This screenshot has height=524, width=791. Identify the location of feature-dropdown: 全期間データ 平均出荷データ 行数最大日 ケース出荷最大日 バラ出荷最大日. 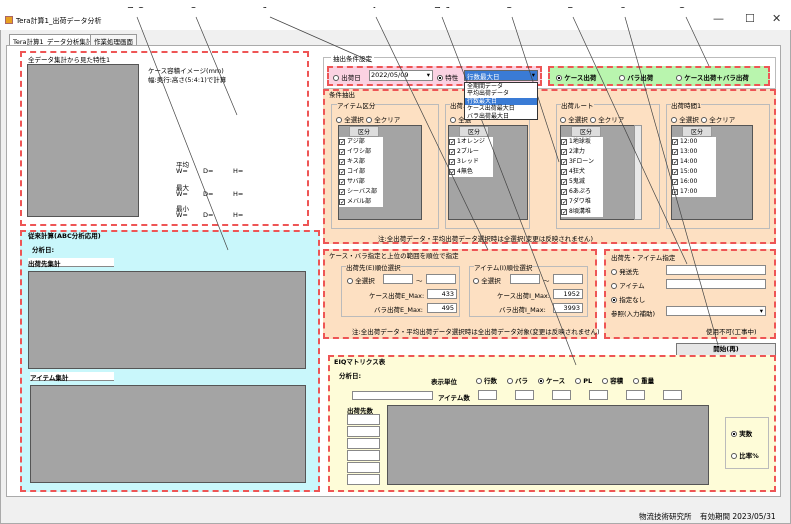
(501, 101).